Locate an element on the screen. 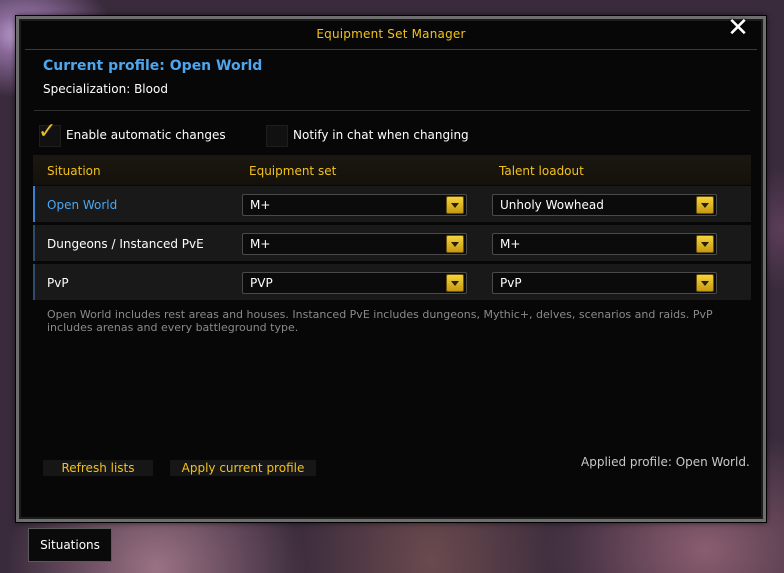 Image resolution: width=784 pixels, height=573 pixels. talent-loadout-dropdown: PvP is located at coordinates (604, 283).